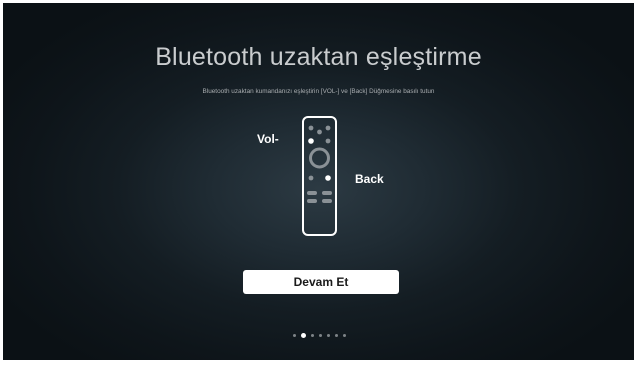  Describe the element at coordinates (318, 57) in the screenshot. I see `page-title: Bluetooth uzaktan eşleştirme` at that location.